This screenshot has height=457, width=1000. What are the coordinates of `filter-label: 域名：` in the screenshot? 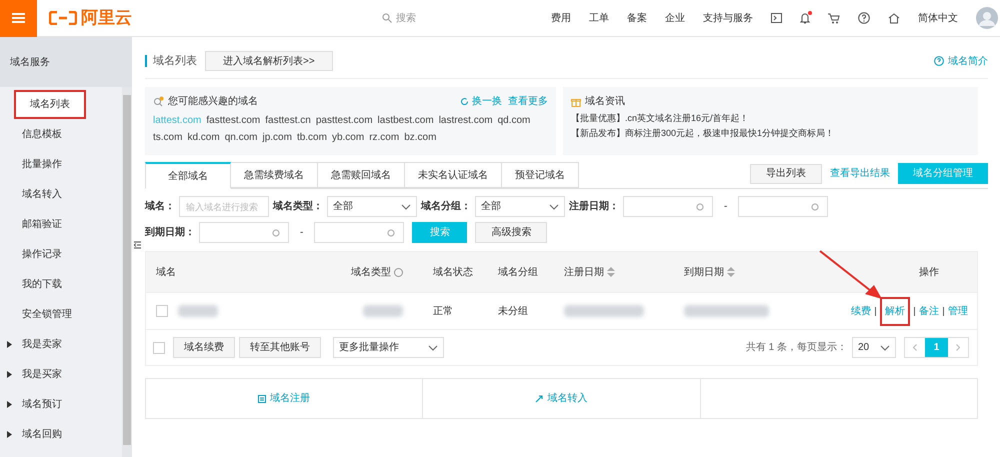 It's located at (160, 207).